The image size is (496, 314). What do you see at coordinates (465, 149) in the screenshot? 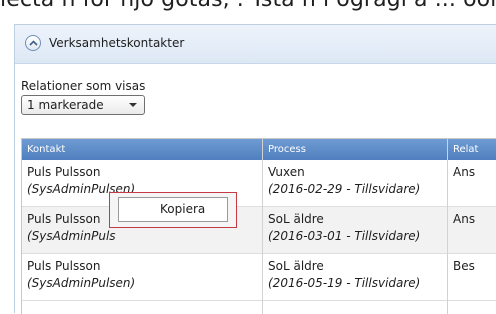
I see `column-header-relation: Relat` at bounding box center [465, 149].